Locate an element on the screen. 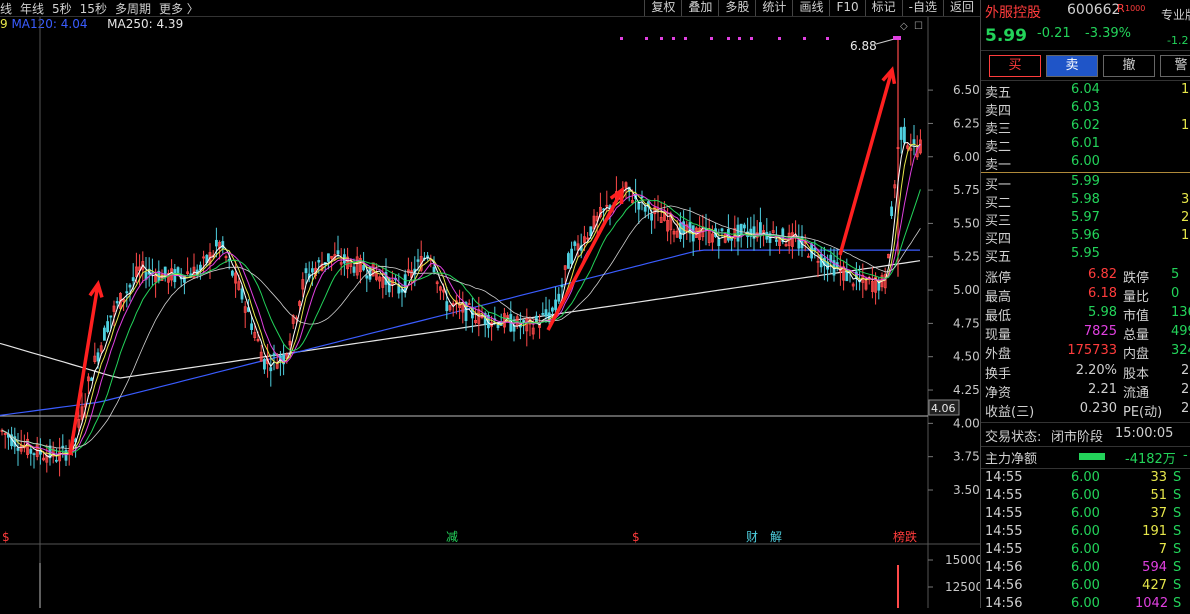 Image resolution: width=1190 pixels, height=614 pixels. price-change-pct: -3.39% is located at coordinates (1108, 33).